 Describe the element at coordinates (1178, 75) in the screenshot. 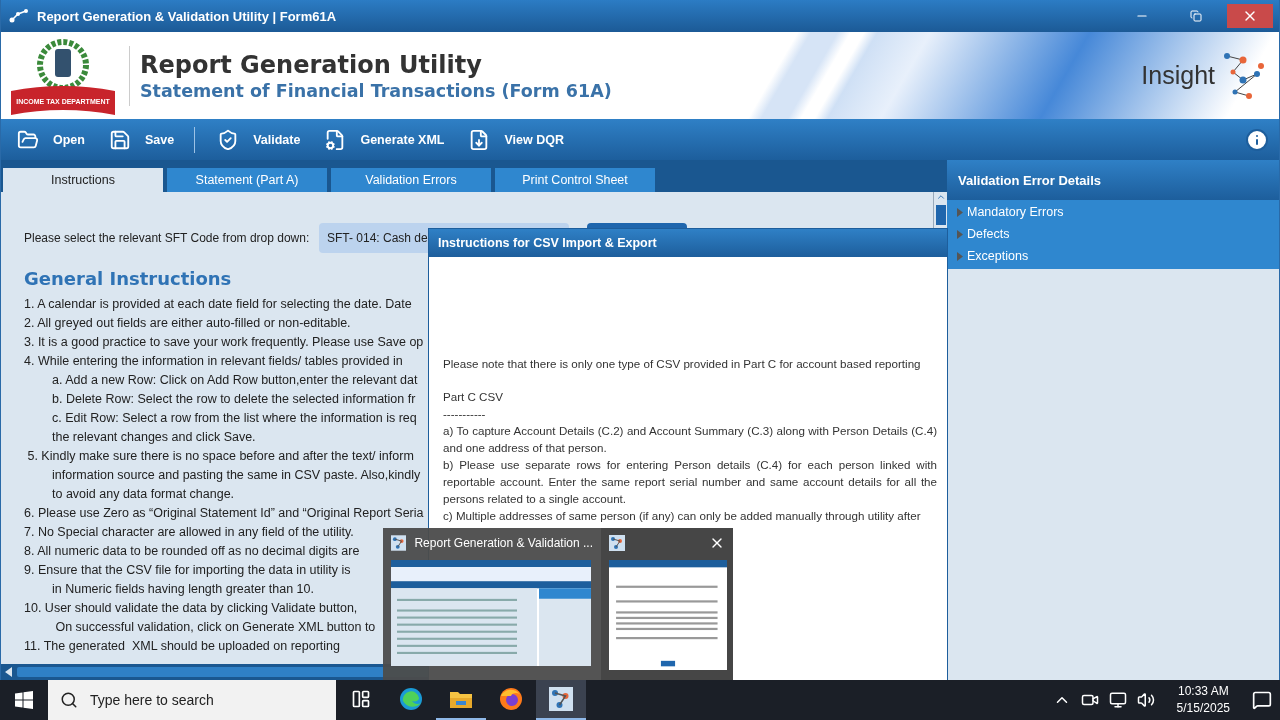

I see `brand-name: Insight` at that location.